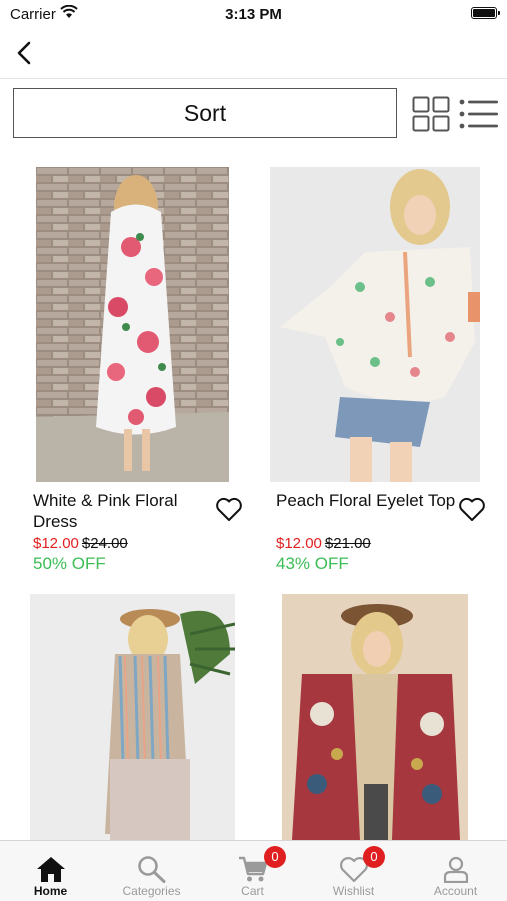  Describe the element at coordinates (151, 891) in the screenshot. I see `tab-label: Categories` at that location.